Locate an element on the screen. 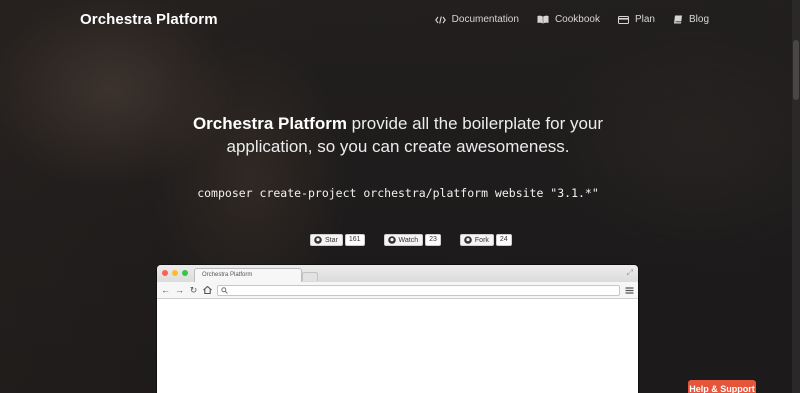 The width and height of the screenshot is (800, 393). fork-button: Fork is located at coordinates (476, 240).